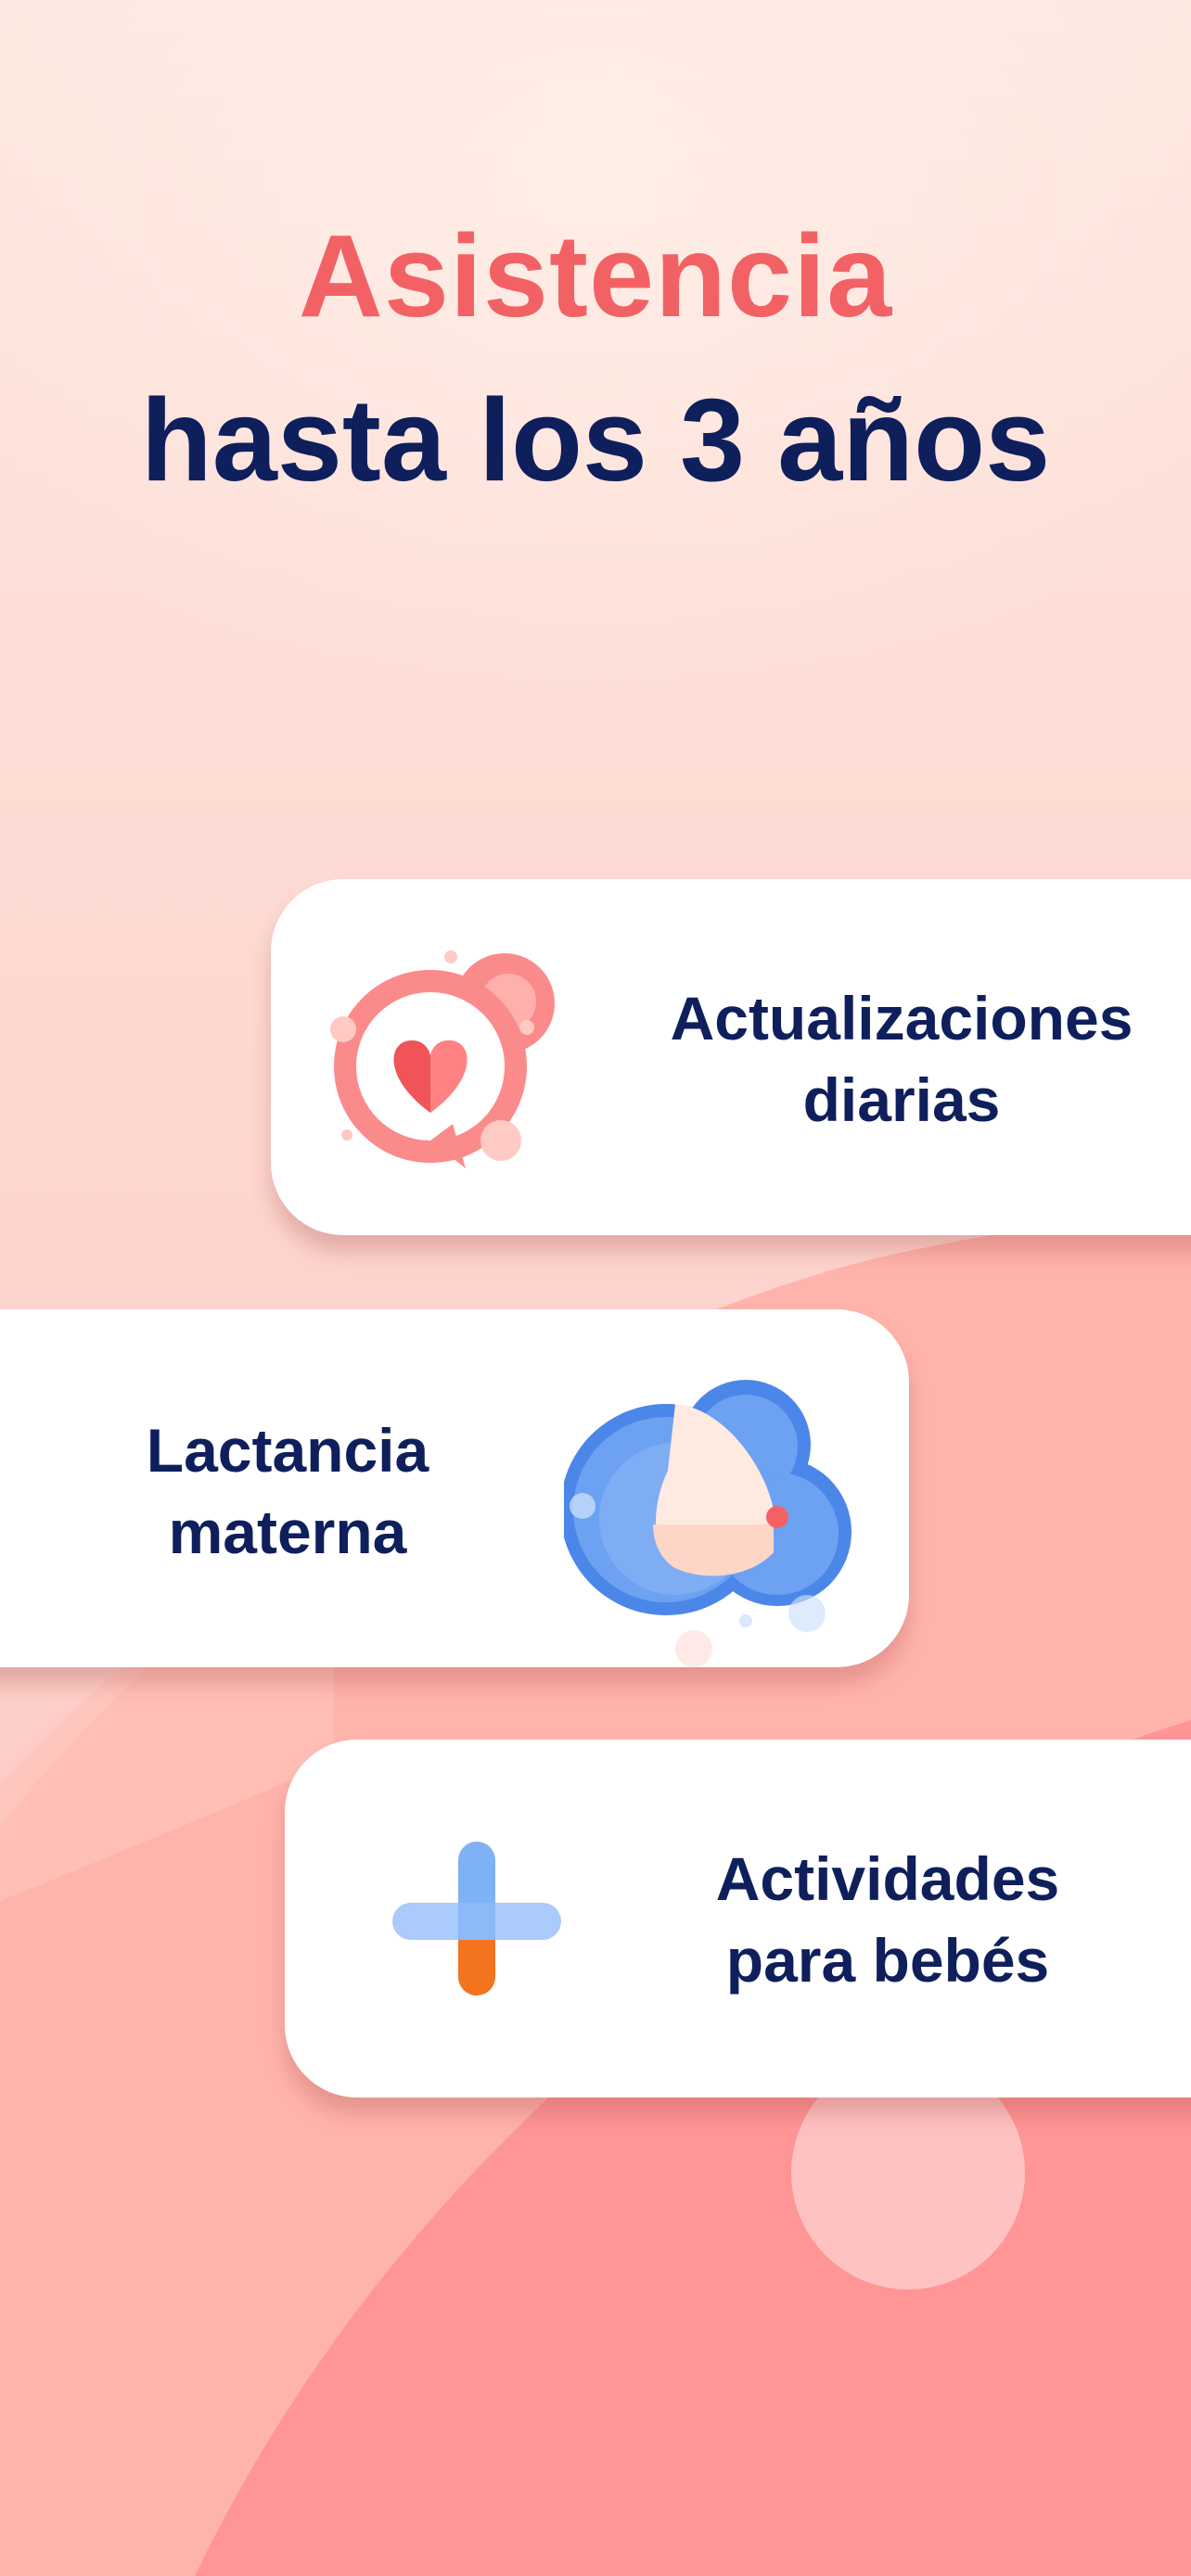 This screenshot has height=2576, width=1191. What do you see at coordinates (887, 1919) in the screenshot?
I see `baby-activities-label: Actividades para bebés` at bounding box center [887, 1919].